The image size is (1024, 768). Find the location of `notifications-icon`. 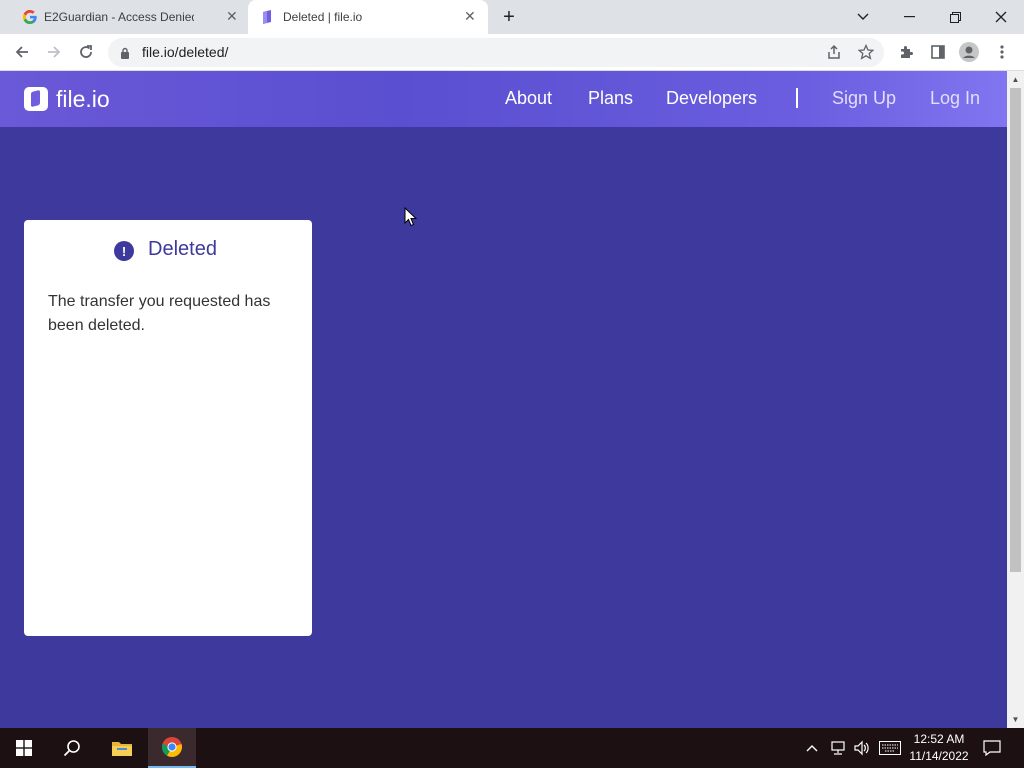

notifications-icon is located at coordinates (992, 748).